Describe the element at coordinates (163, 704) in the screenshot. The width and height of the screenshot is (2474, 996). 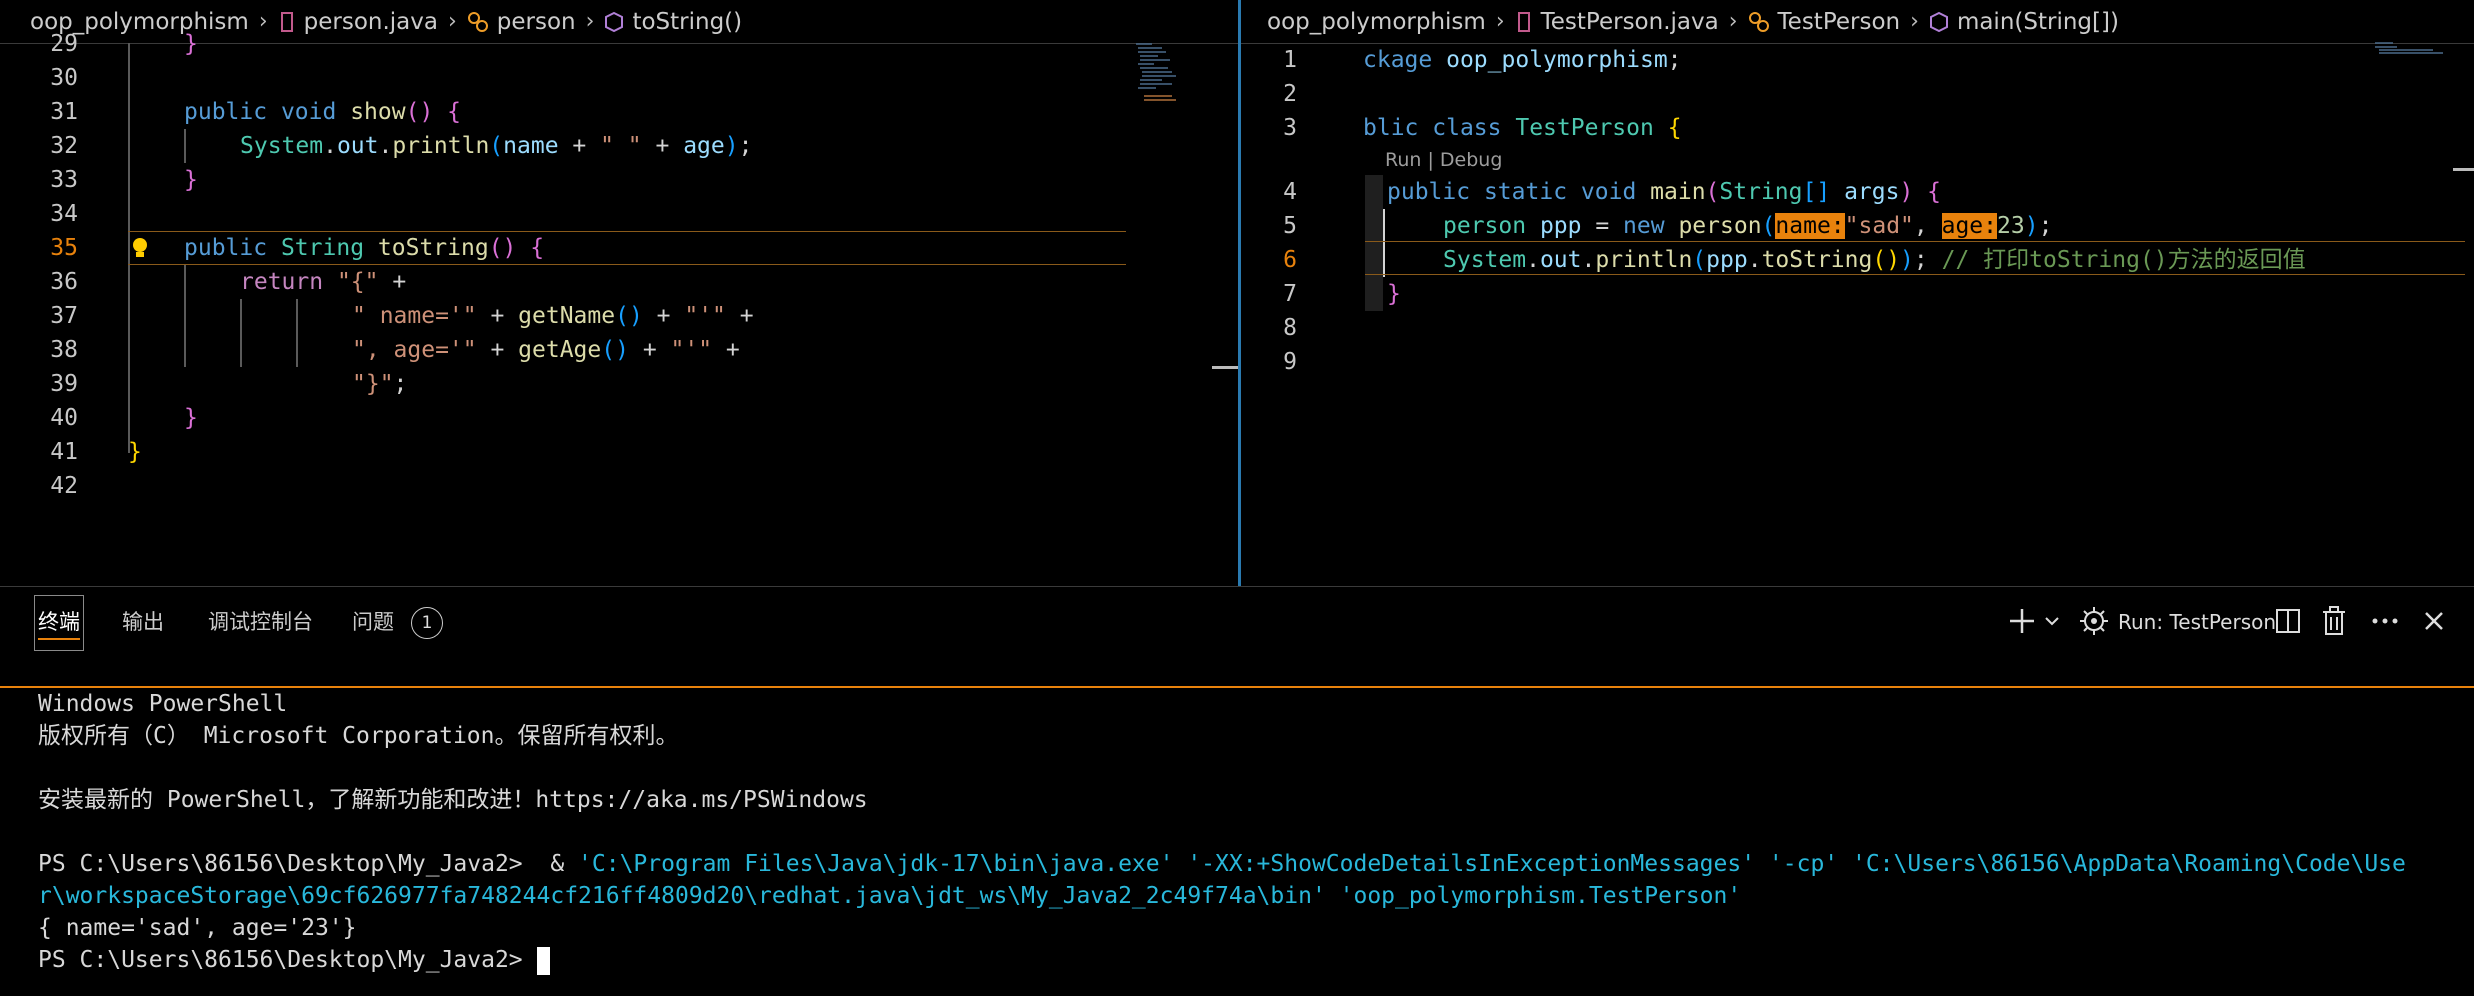
I see `terminal-line: Windows PowerShell` at that location.